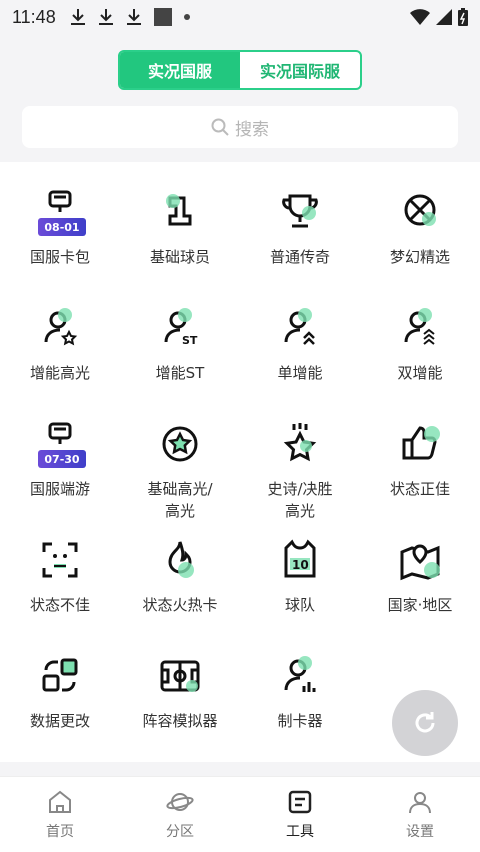 This screenshot has height=852, width=480. I want to click on base-player-icon, so click(180, 212).